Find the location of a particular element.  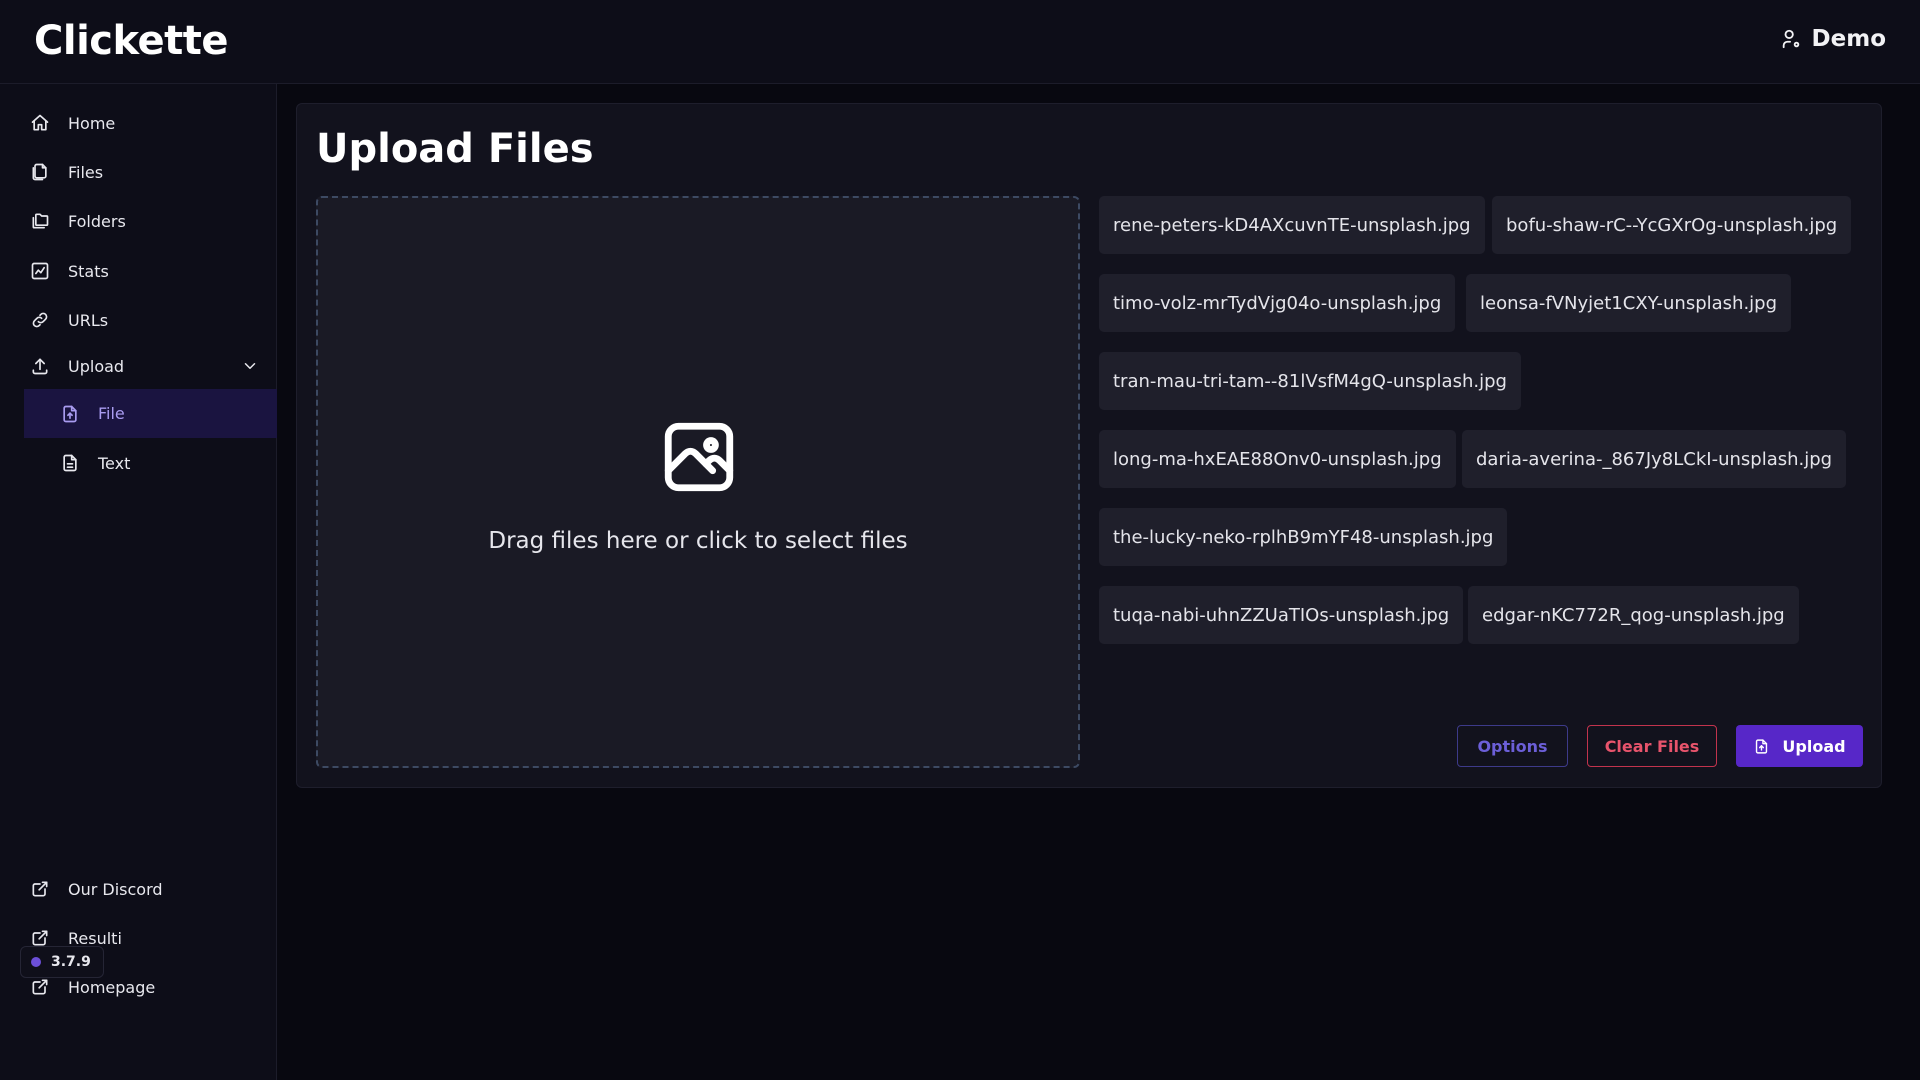

upload-button: Upload is located at coordinates (1799, 746).